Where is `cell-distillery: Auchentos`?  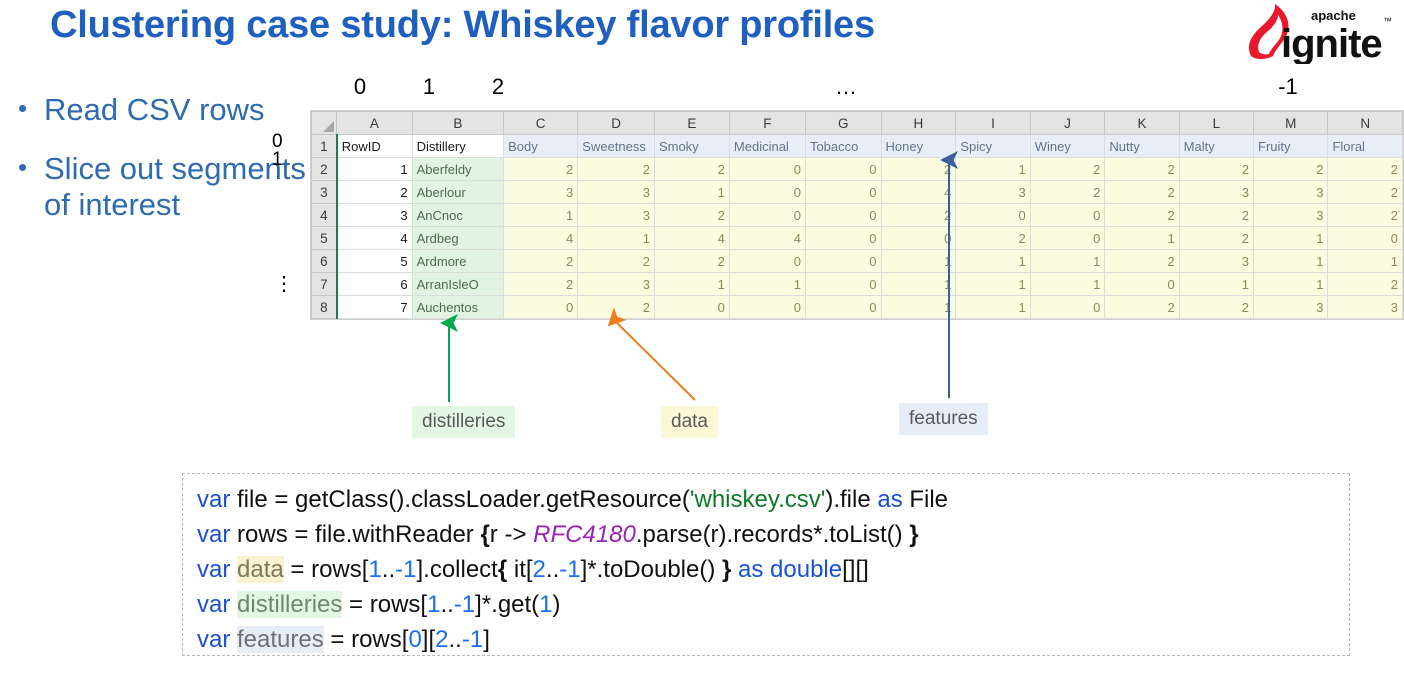 cell-distillery: Auchentos is located at coordinates (458, 307).